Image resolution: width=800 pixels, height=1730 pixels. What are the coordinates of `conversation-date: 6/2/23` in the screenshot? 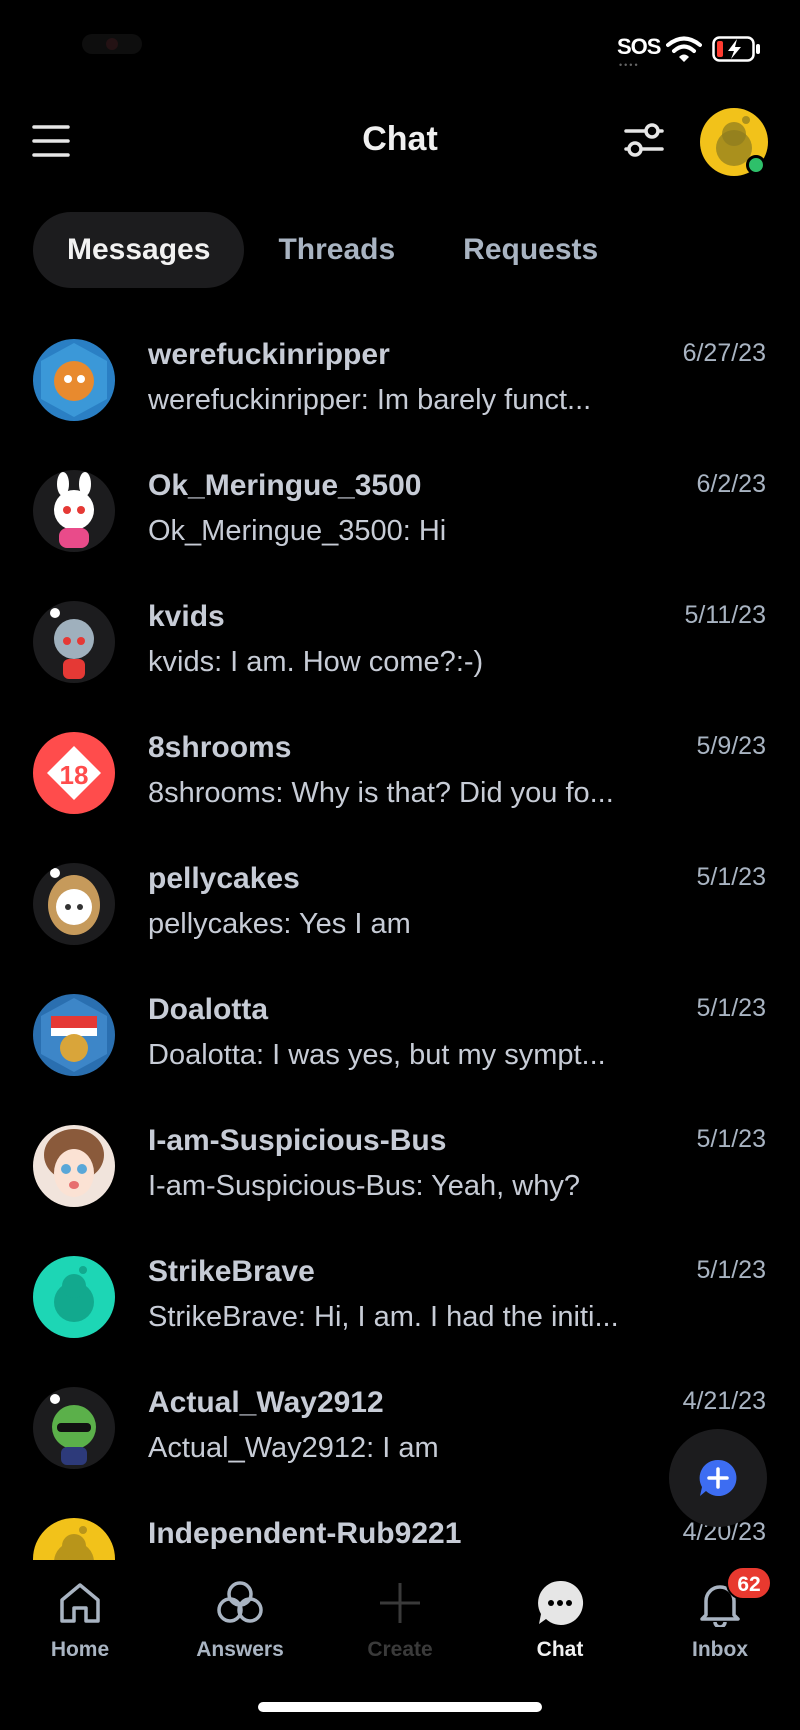 It's located at (731, 484).